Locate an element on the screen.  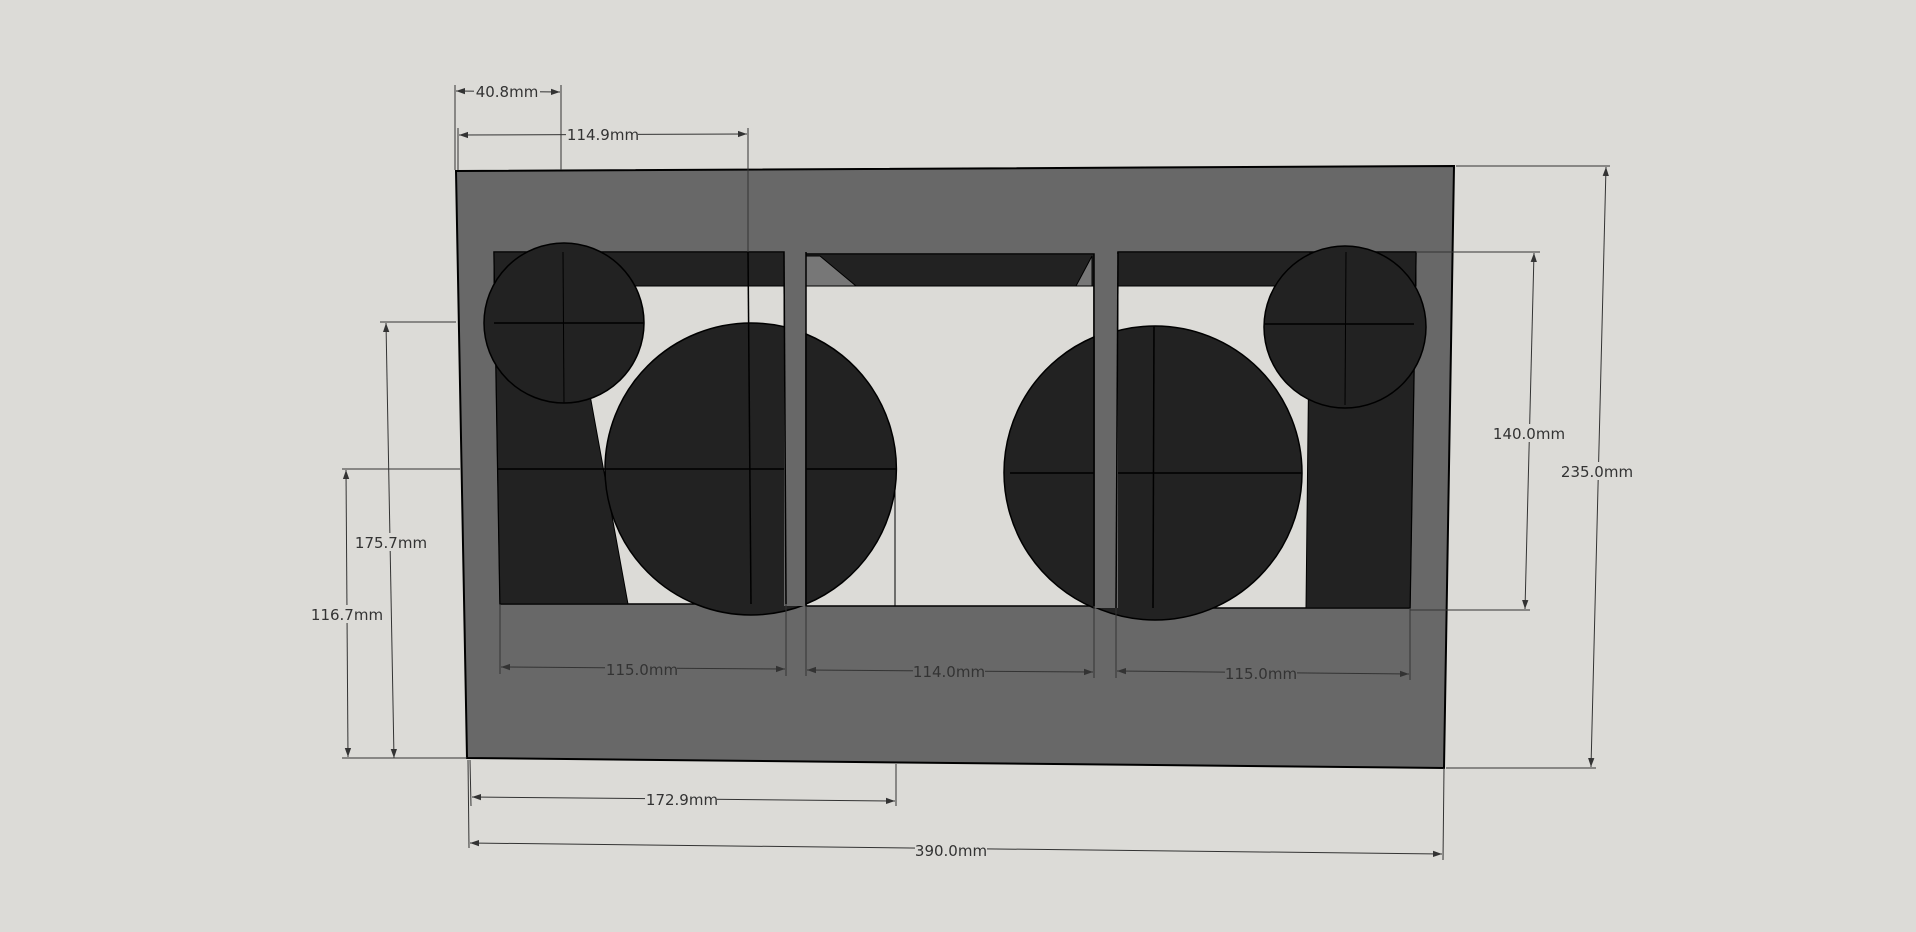
dim-label-140-0: 140.0mm is located at coordinates (1529, 434).